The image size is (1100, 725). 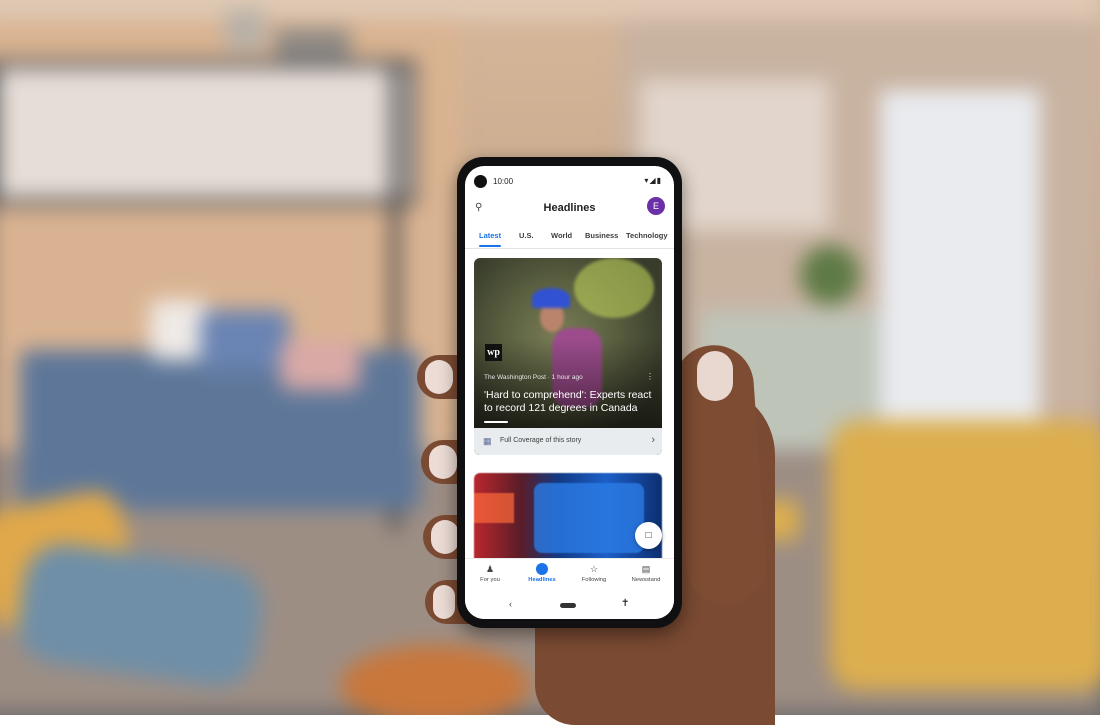 What do you see at coordinates (480, 181) in the screenshot?
I see `front-camera` at bounding box center [480, 181].